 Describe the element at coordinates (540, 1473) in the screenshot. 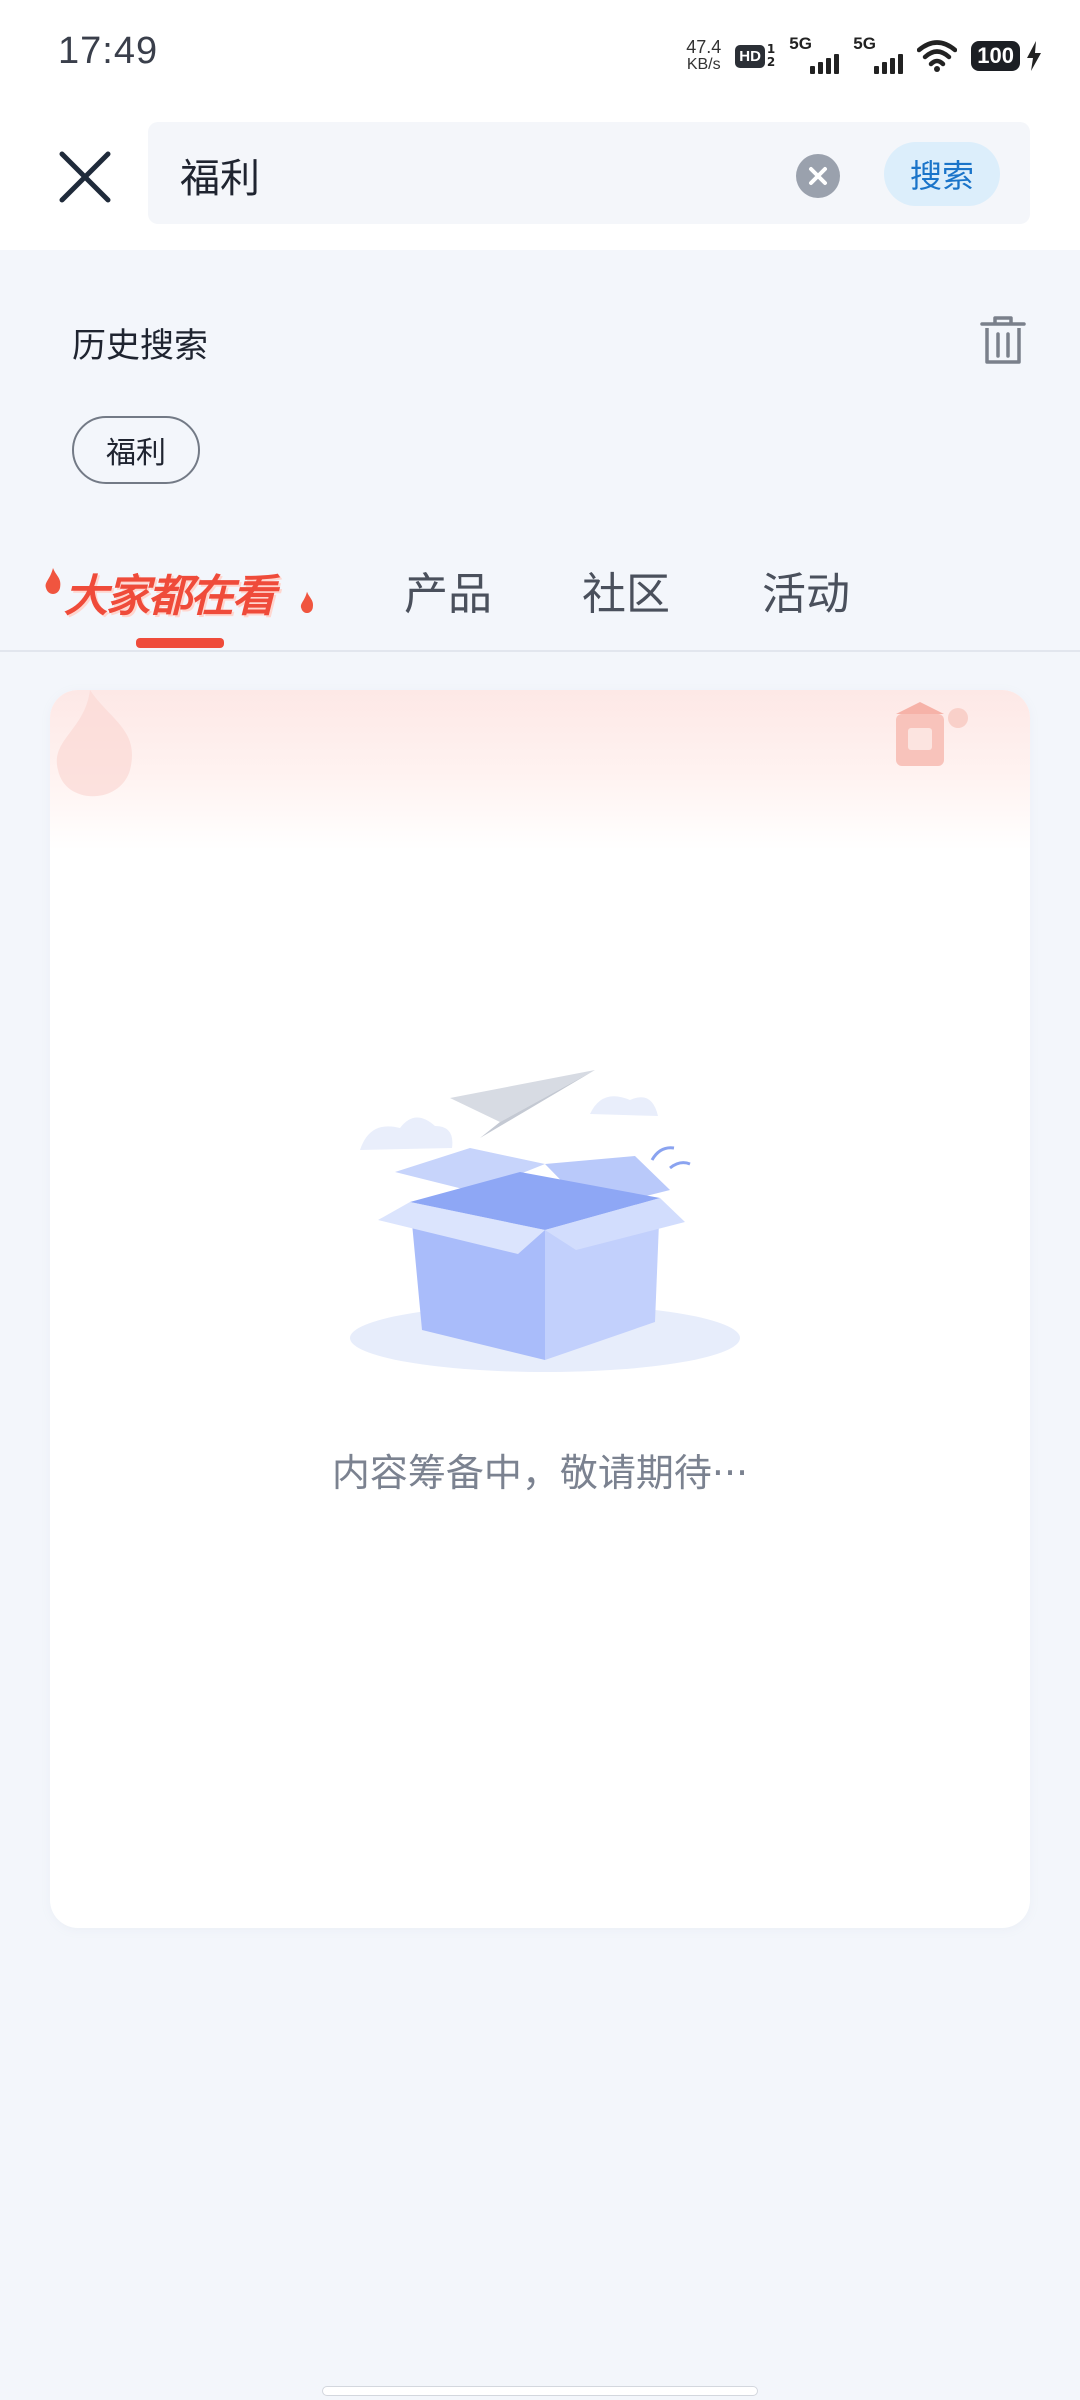

I see `empty-state-message: 内容筹备中，敬请期待···` at that location.